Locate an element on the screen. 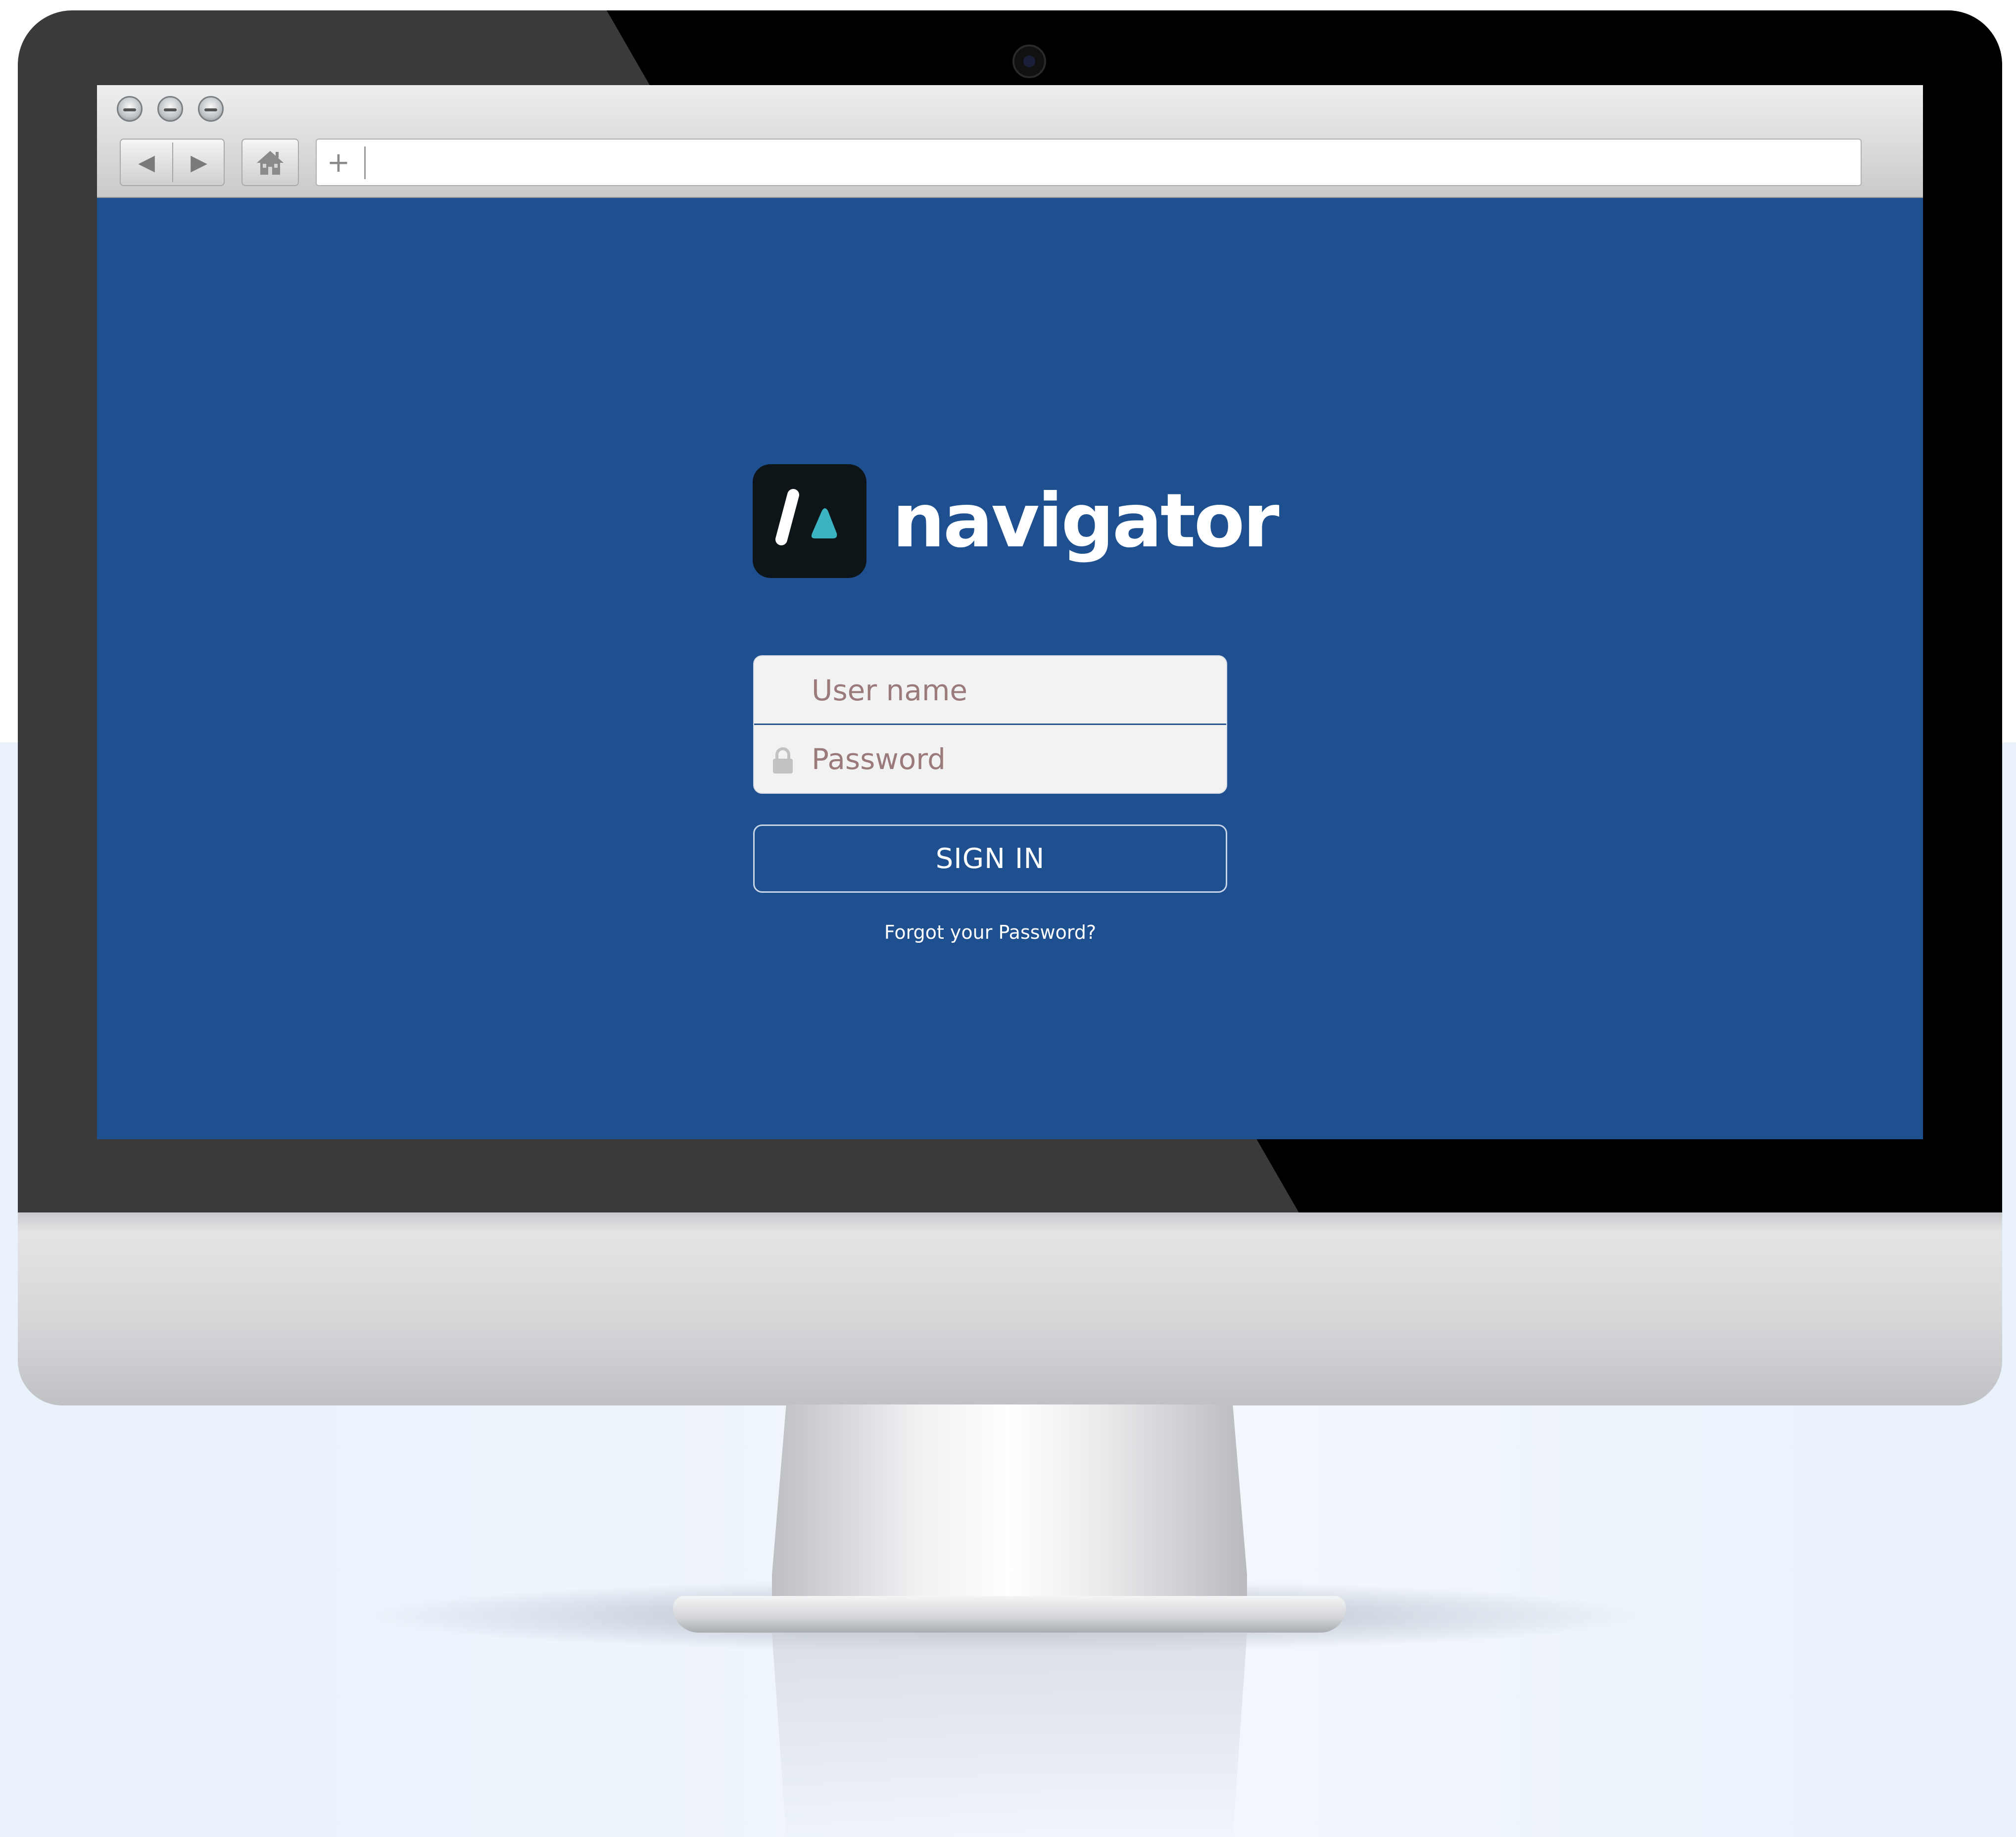  monitor-stand-foot is located at coordinates (1010, 1614).